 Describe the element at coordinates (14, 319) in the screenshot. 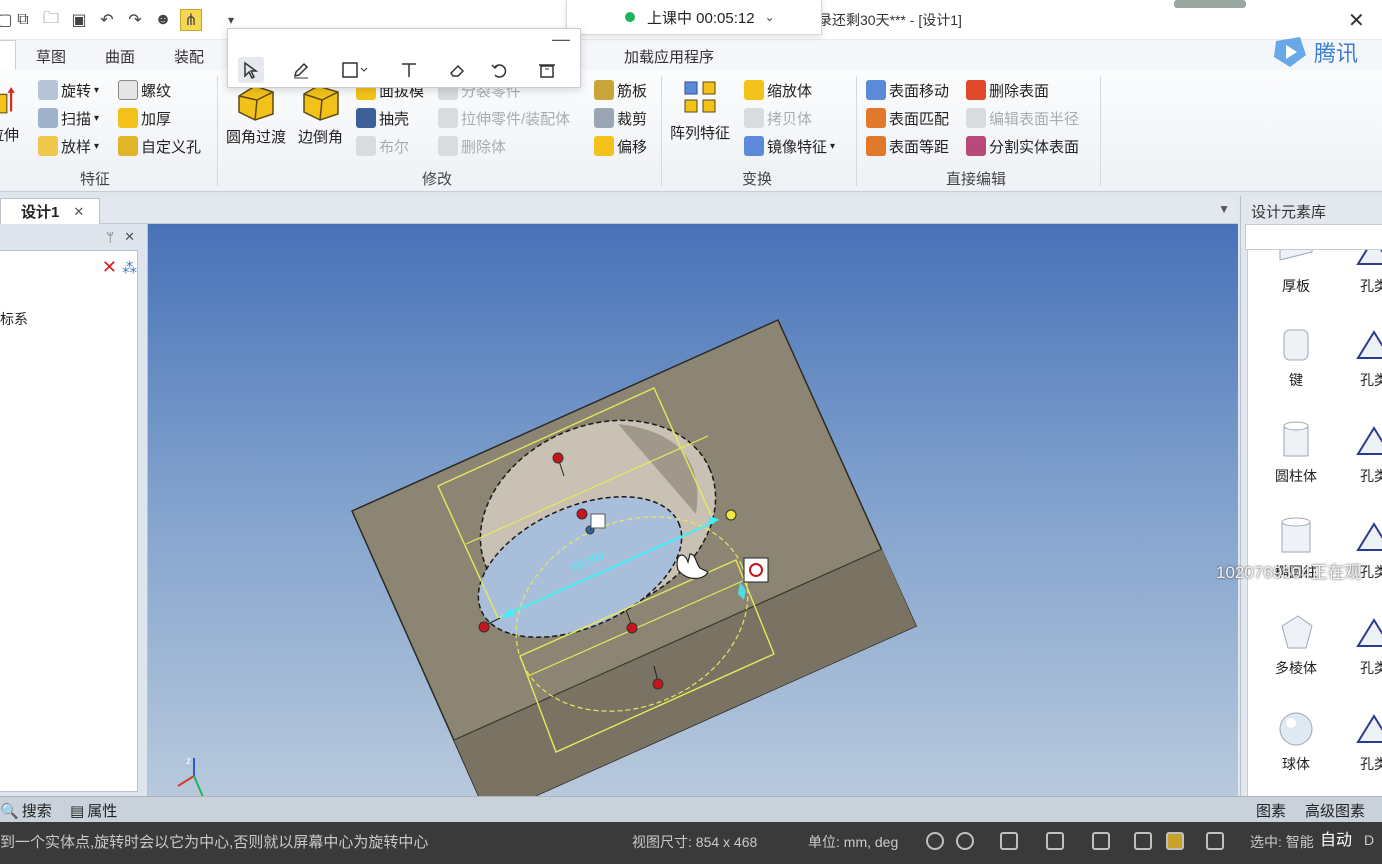

I see `tree-item-coordinate-system: 标系` at that location.